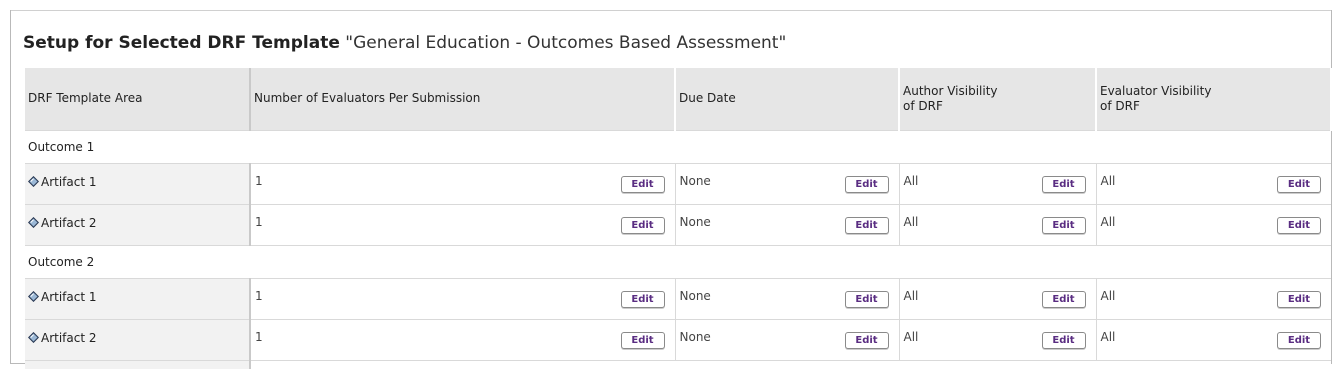 The image size is (1344, 392). What do you see at coordinates (671, 10) in the screenshot?
I see `panel-top-border` at bounding box center [671, 10].